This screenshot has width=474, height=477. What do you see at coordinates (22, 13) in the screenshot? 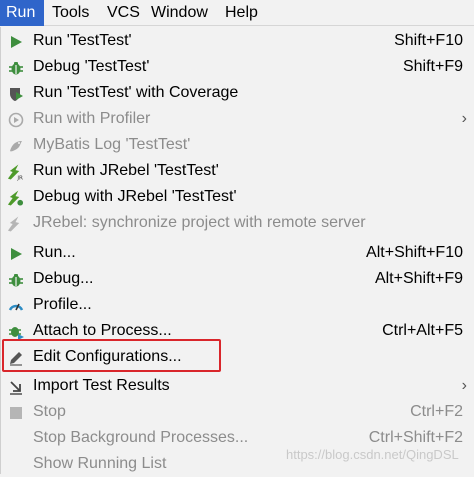
I see `menubar-run: Run` at bounding box center [22, 13].